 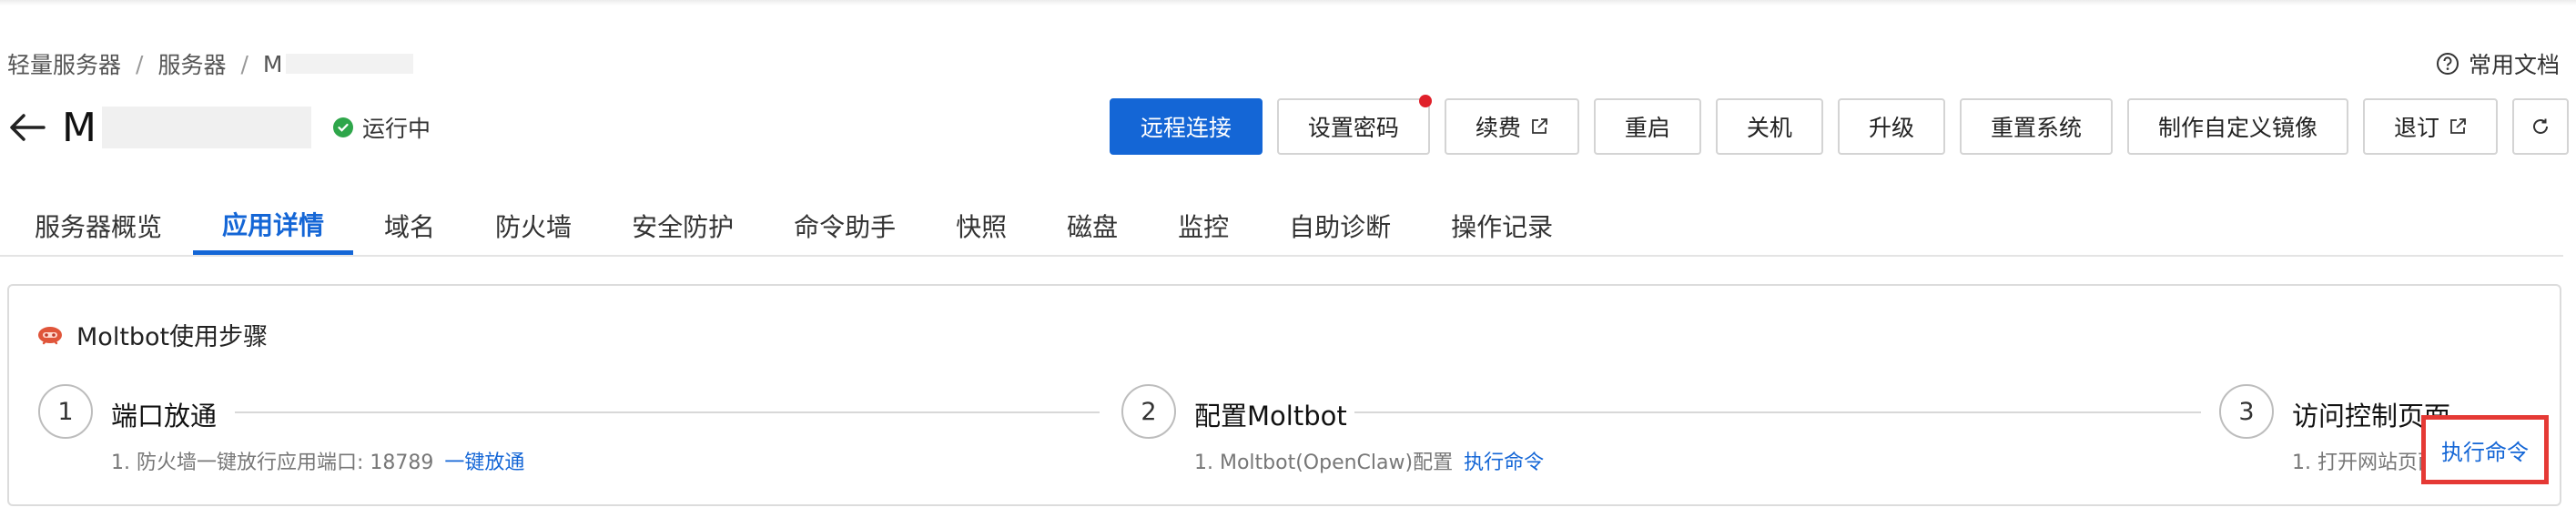 I want to click on create-image-button: 制作自定义镜像, so click(x=2237, y=126).